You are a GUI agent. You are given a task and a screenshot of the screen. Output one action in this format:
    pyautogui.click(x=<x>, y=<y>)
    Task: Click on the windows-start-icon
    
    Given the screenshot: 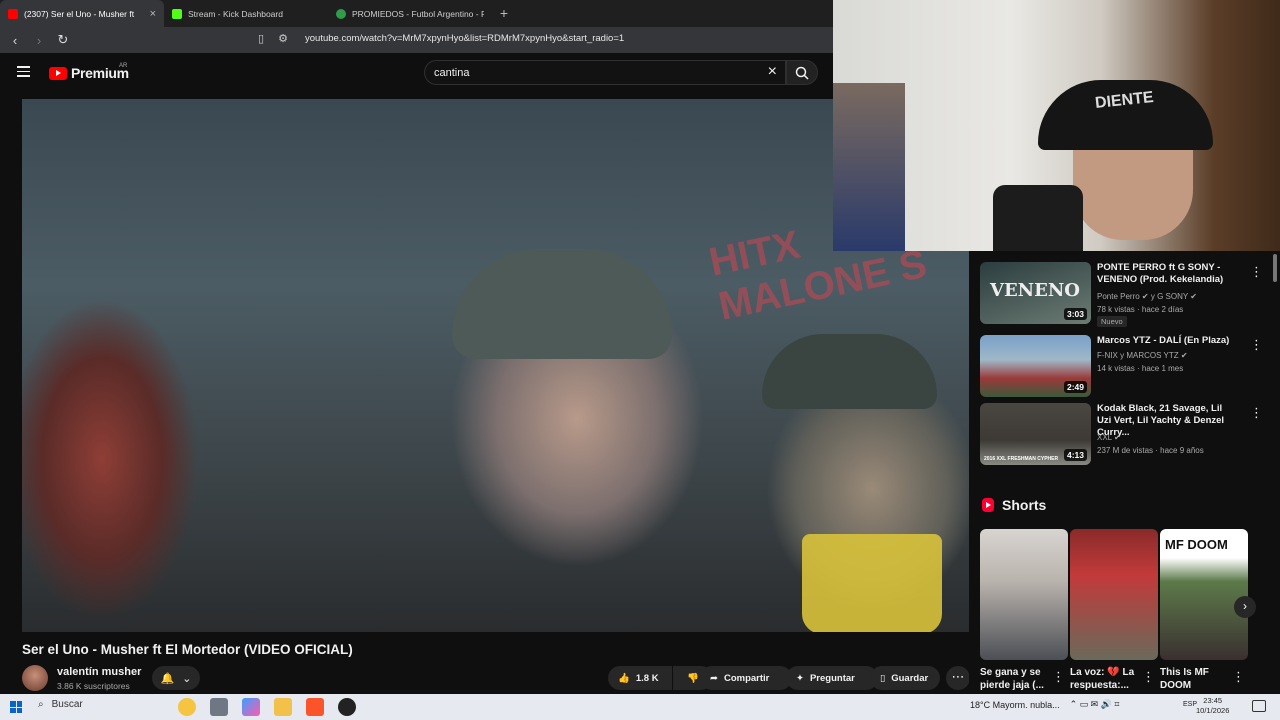 What is the action you would take?
    pyautogui.click(x=16, y=707)
    